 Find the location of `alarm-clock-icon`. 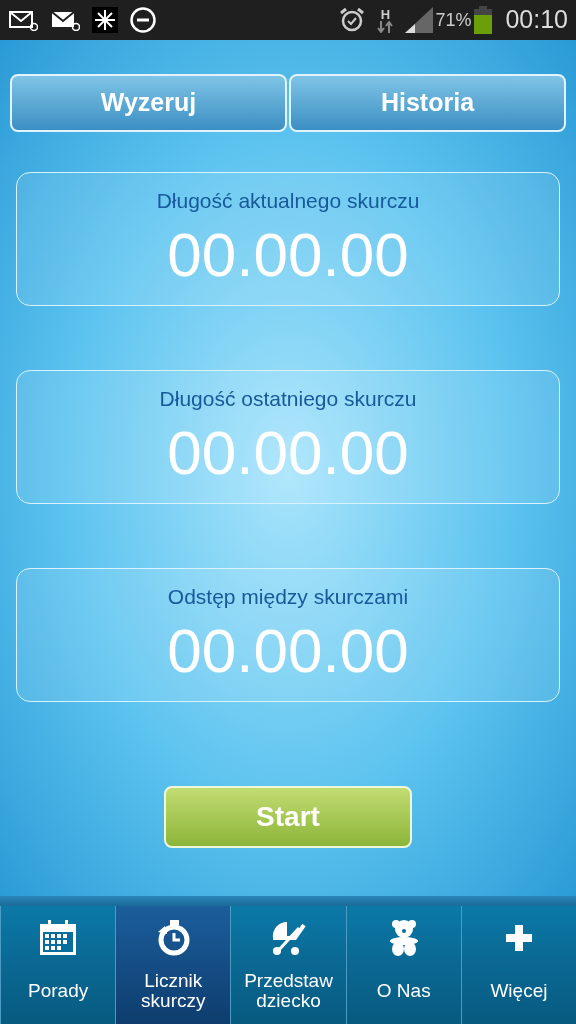

alarm-clock-icon is located at coordinates (352, 20).